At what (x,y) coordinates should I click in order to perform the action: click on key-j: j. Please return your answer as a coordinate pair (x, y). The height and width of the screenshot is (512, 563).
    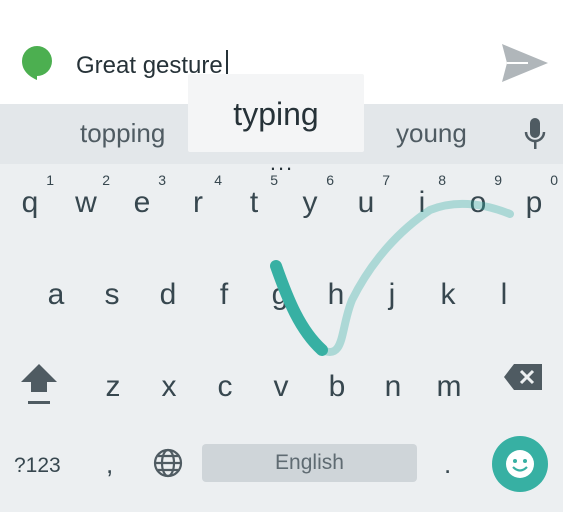
    Looking at the image, I should click on (392, 290).